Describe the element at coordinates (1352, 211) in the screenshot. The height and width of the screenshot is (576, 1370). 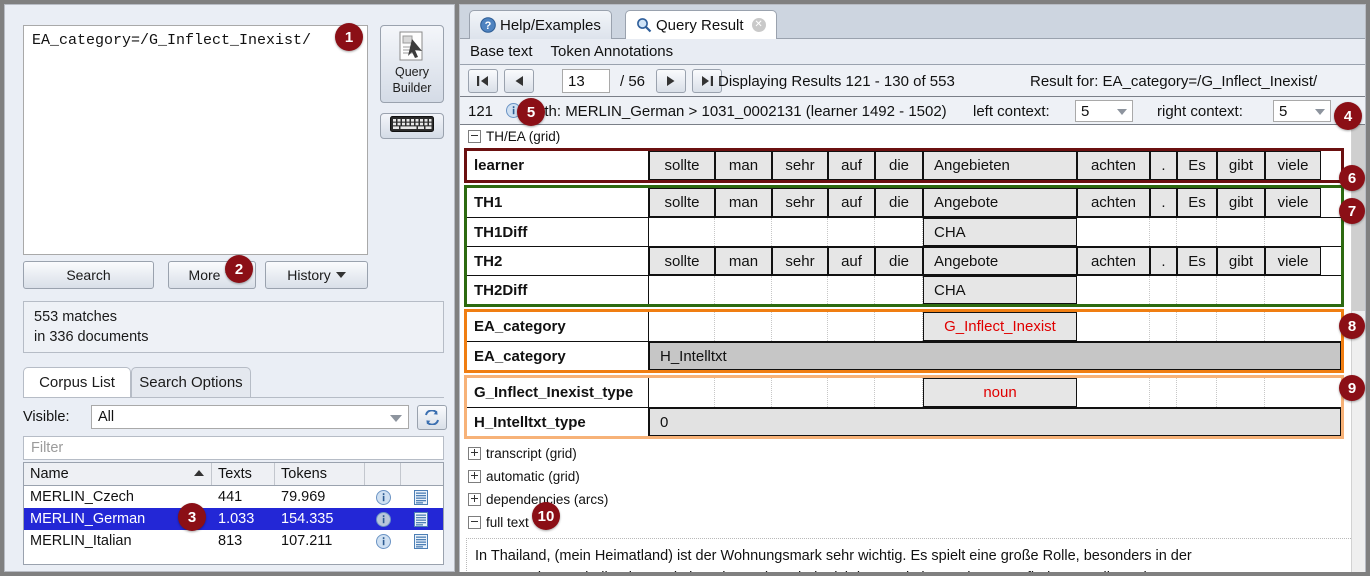
I see `callout-badge-7: 7` at that location.